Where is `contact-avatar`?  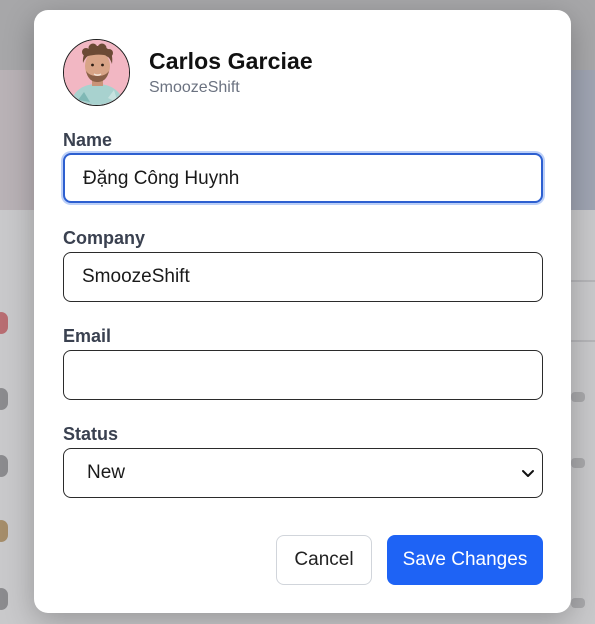
contact-avatar is located at coordinates (96, 72).